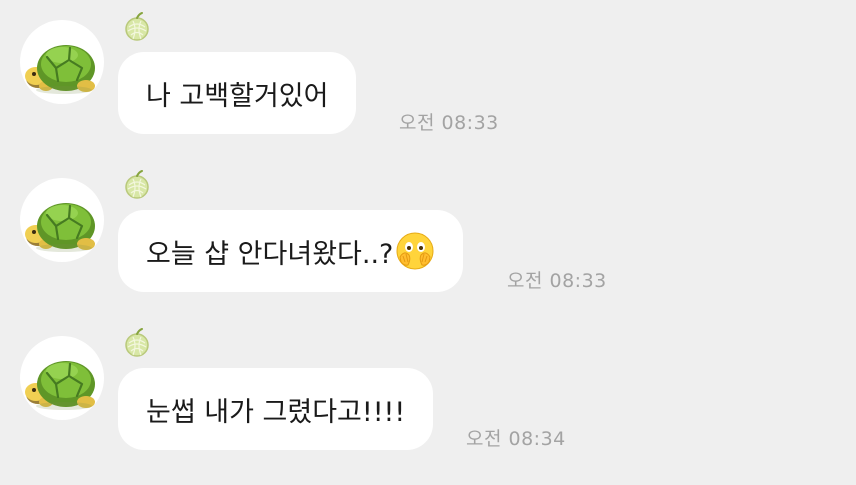 This screenshot has width=856, height=485. I want to click on message-text: 나 고백할거있어, so click(237, 96).